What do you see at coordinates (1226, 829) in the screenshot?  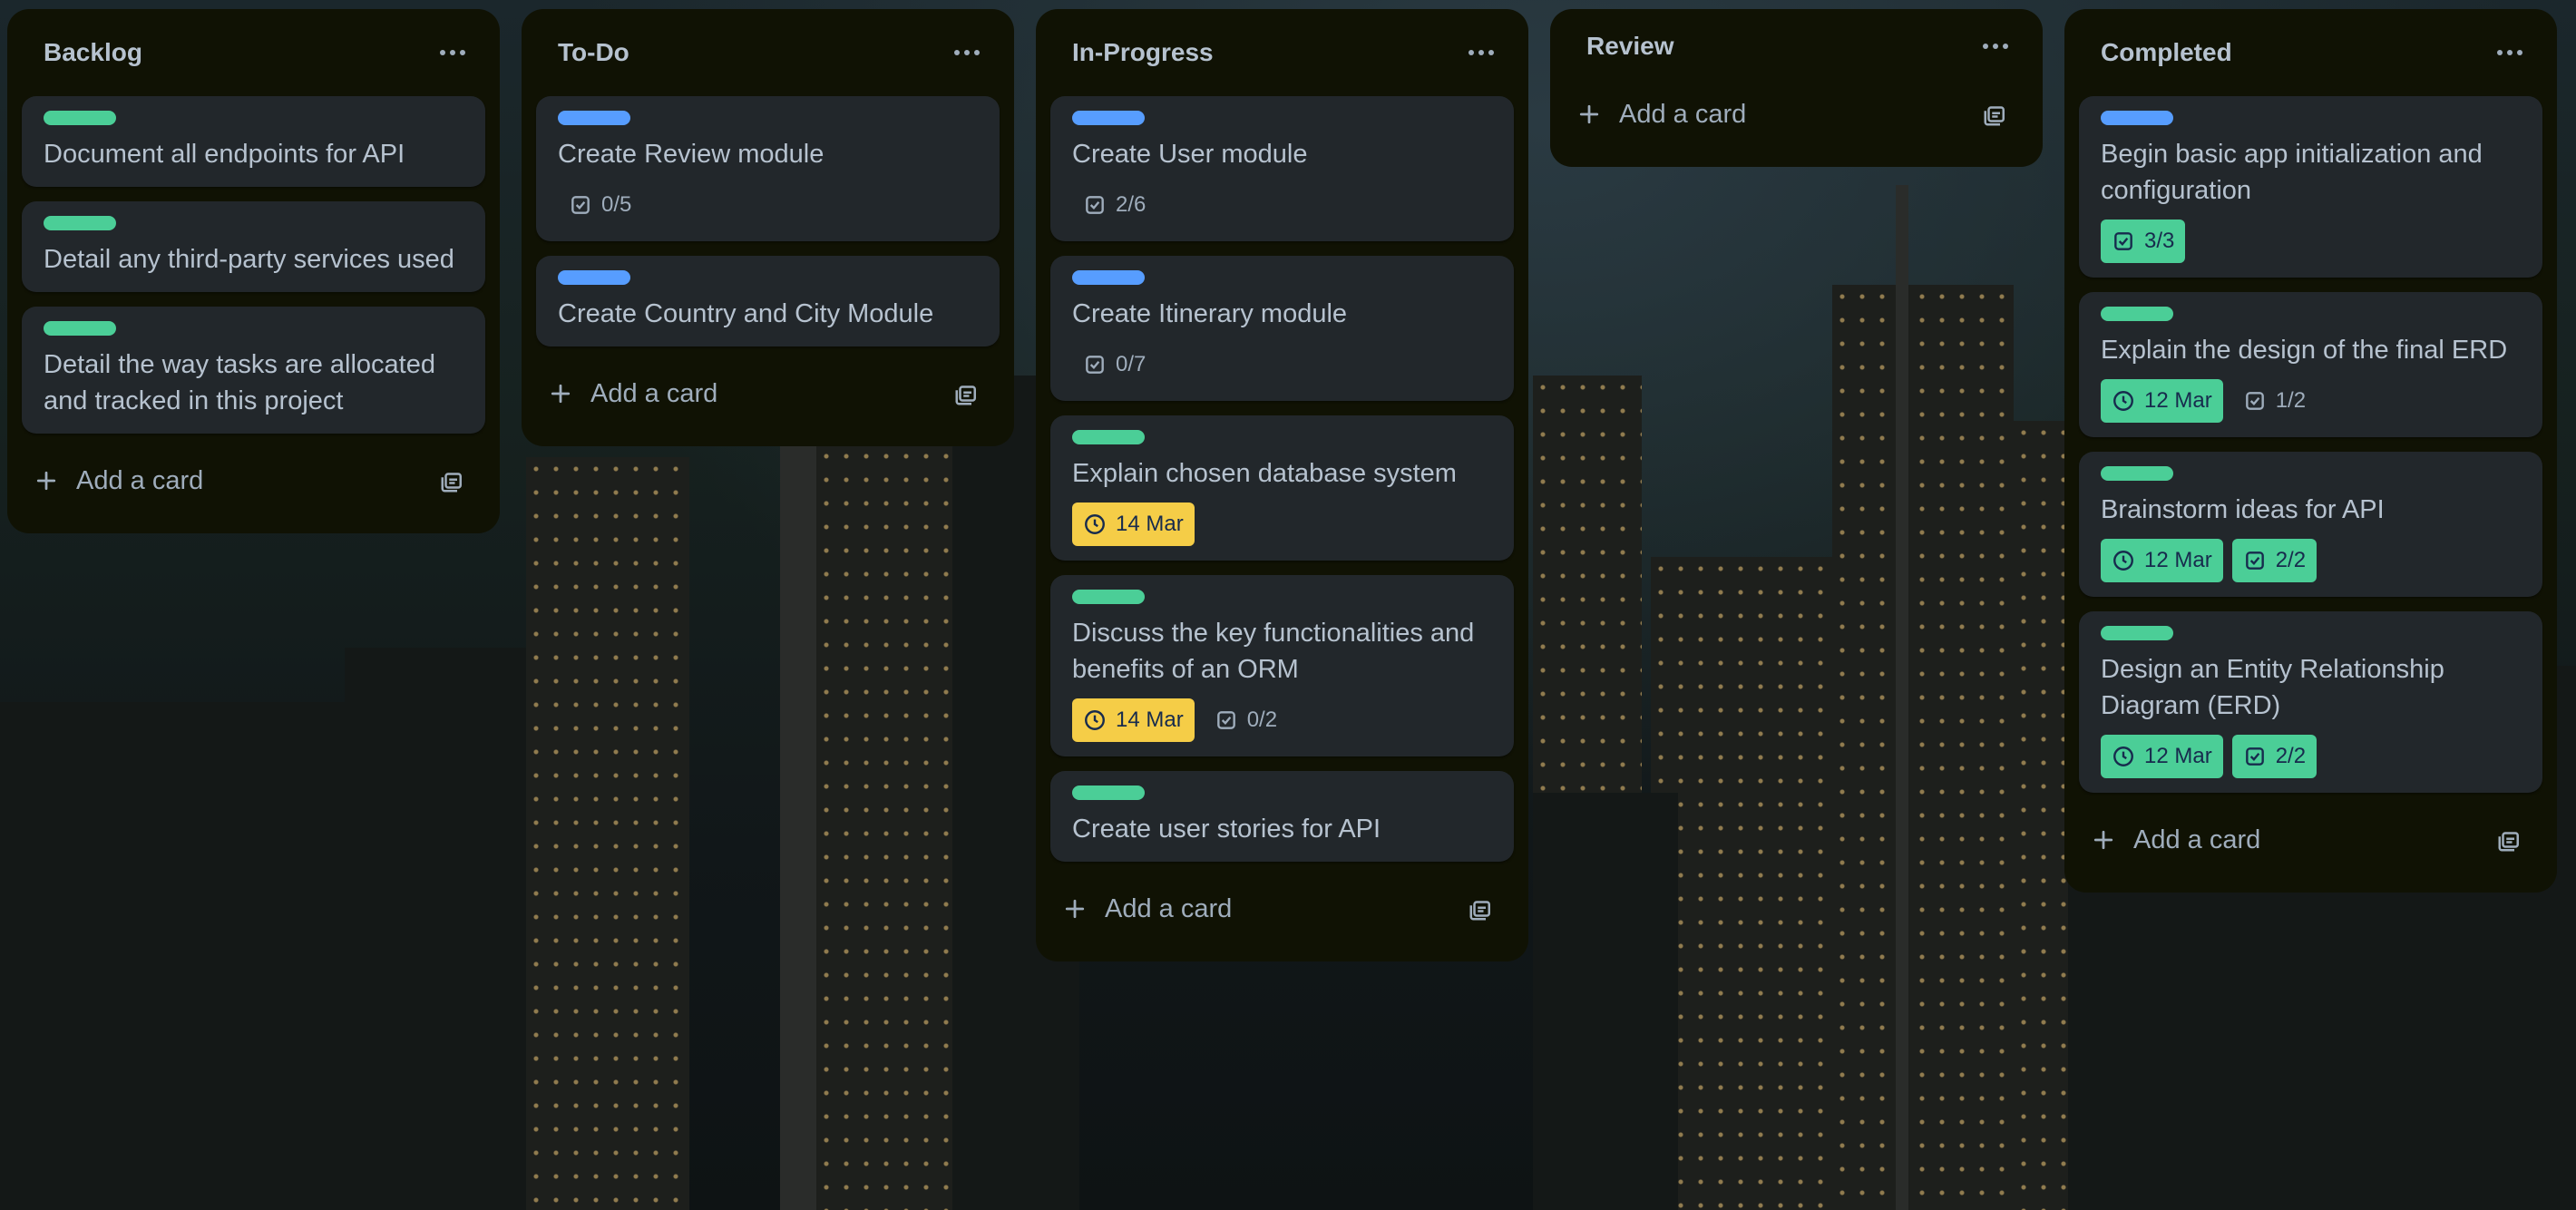 I see `card-title: Create user stories for API` at bounding box center [1226, 829].